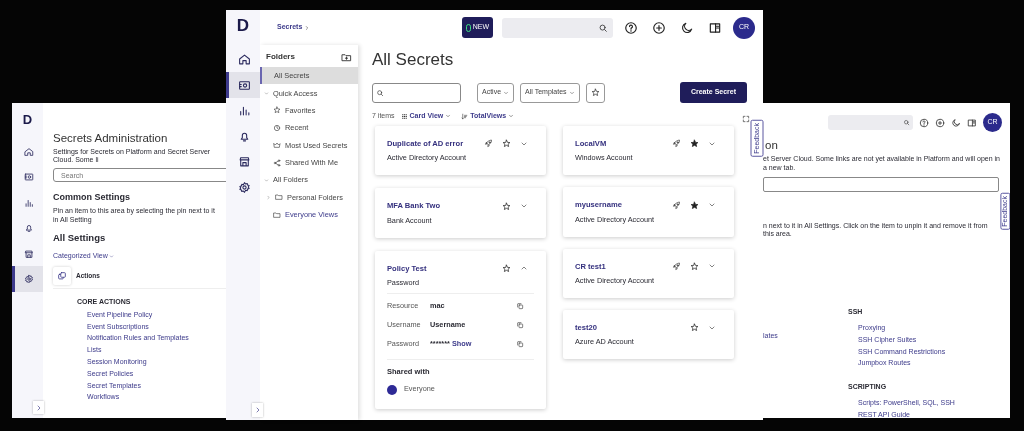  I want to click on bell-icon, so click(29, 228).